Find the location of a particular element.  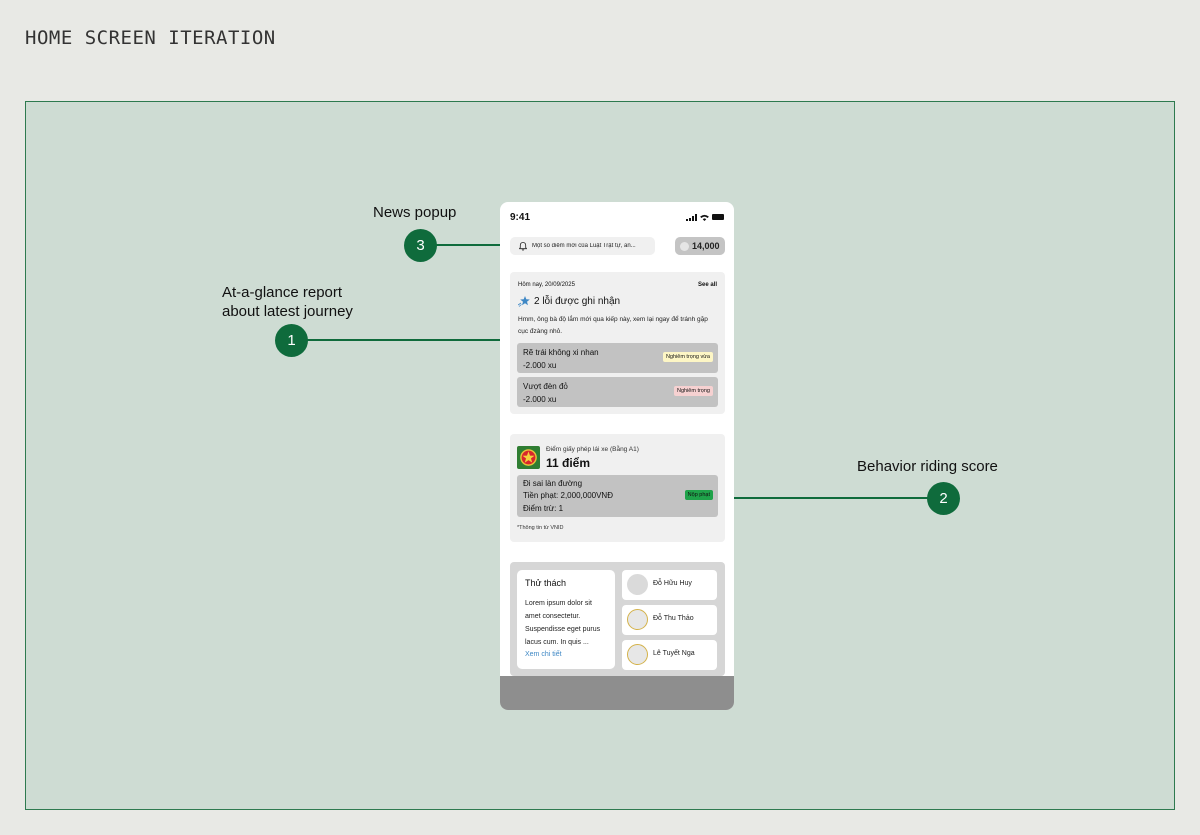

severity-badge: Nghiêm trọng is located at coordinates (693, 391).